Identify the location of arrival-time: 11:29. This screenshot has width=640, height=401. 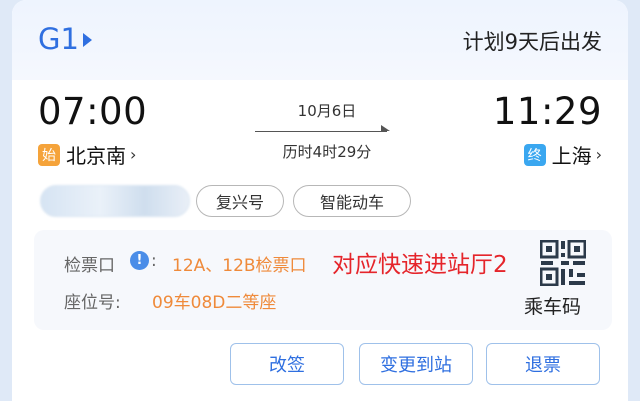
(547, 111).